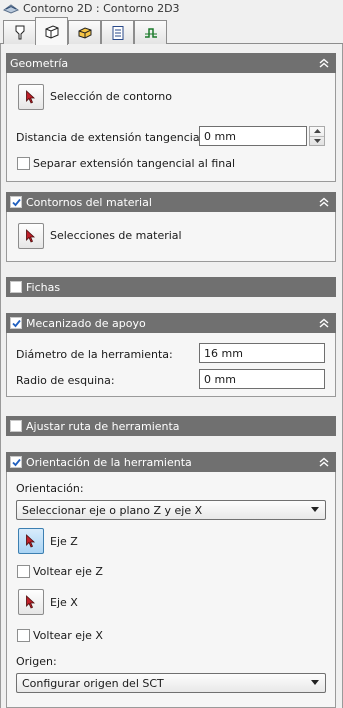  I want to click on flip-z-label: Voltear eje Z, so click(68, 571).